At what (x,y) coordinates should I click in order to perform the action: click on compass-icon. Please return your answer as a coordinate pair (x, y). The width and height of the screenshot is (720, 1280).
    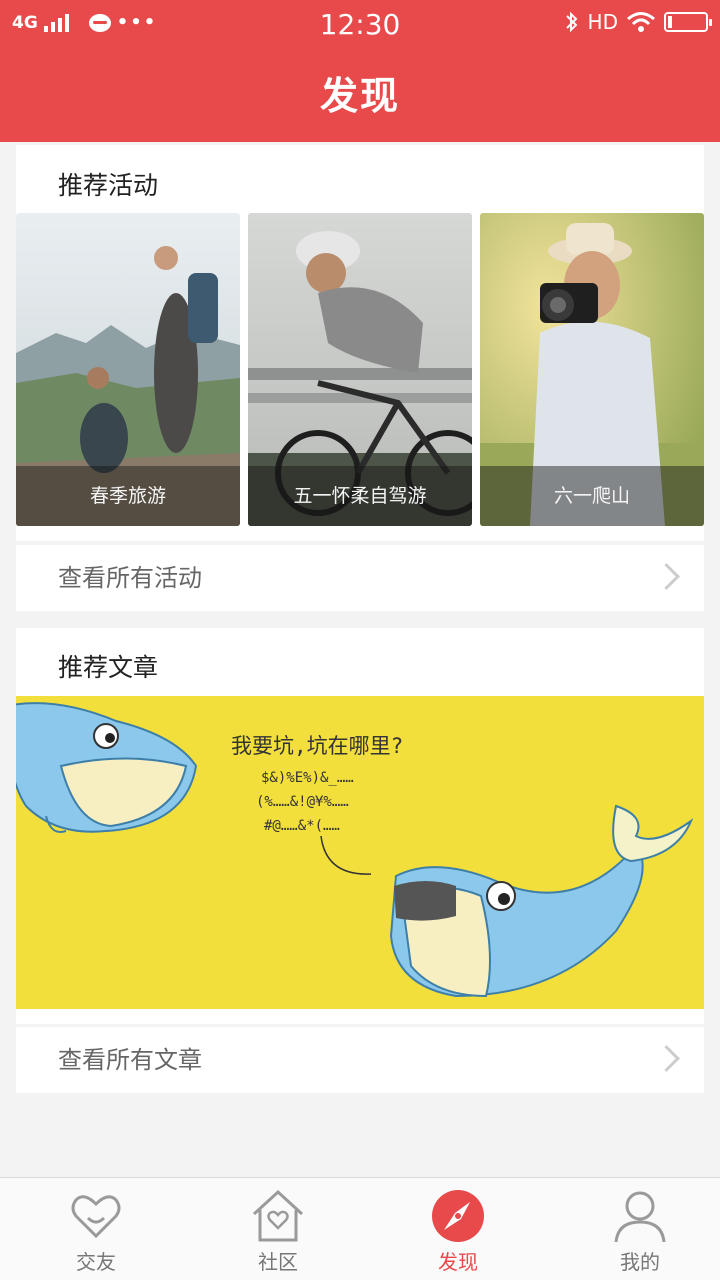
    Looking at the image, I should click on (458, 1216).